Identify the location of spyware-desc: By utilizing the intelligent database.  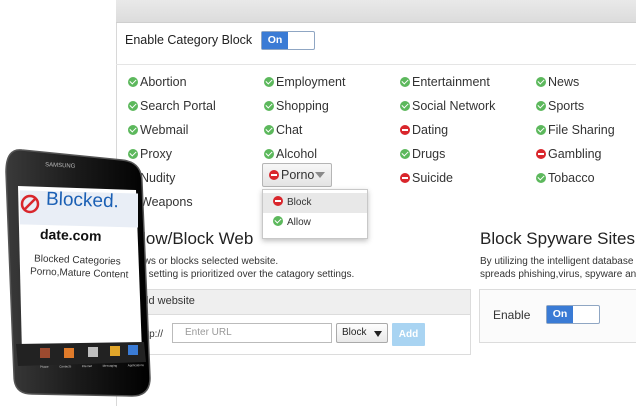
(557, 261).